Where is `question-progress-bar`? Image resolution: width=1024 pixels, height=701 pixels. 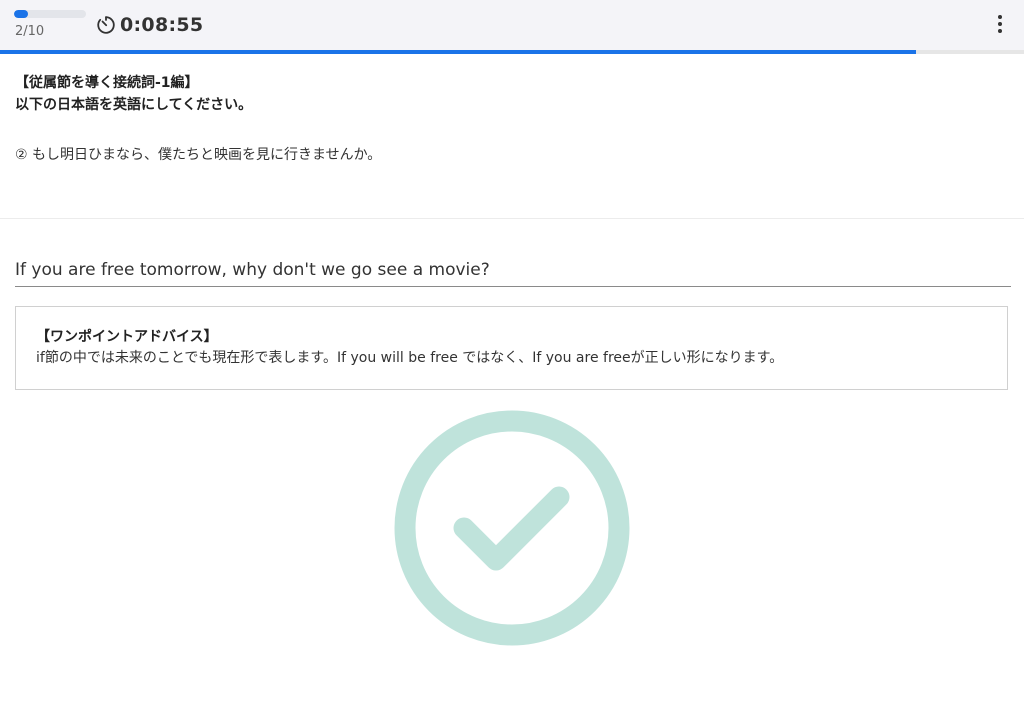
question-progress-bar is located at coordinates (50, 14).